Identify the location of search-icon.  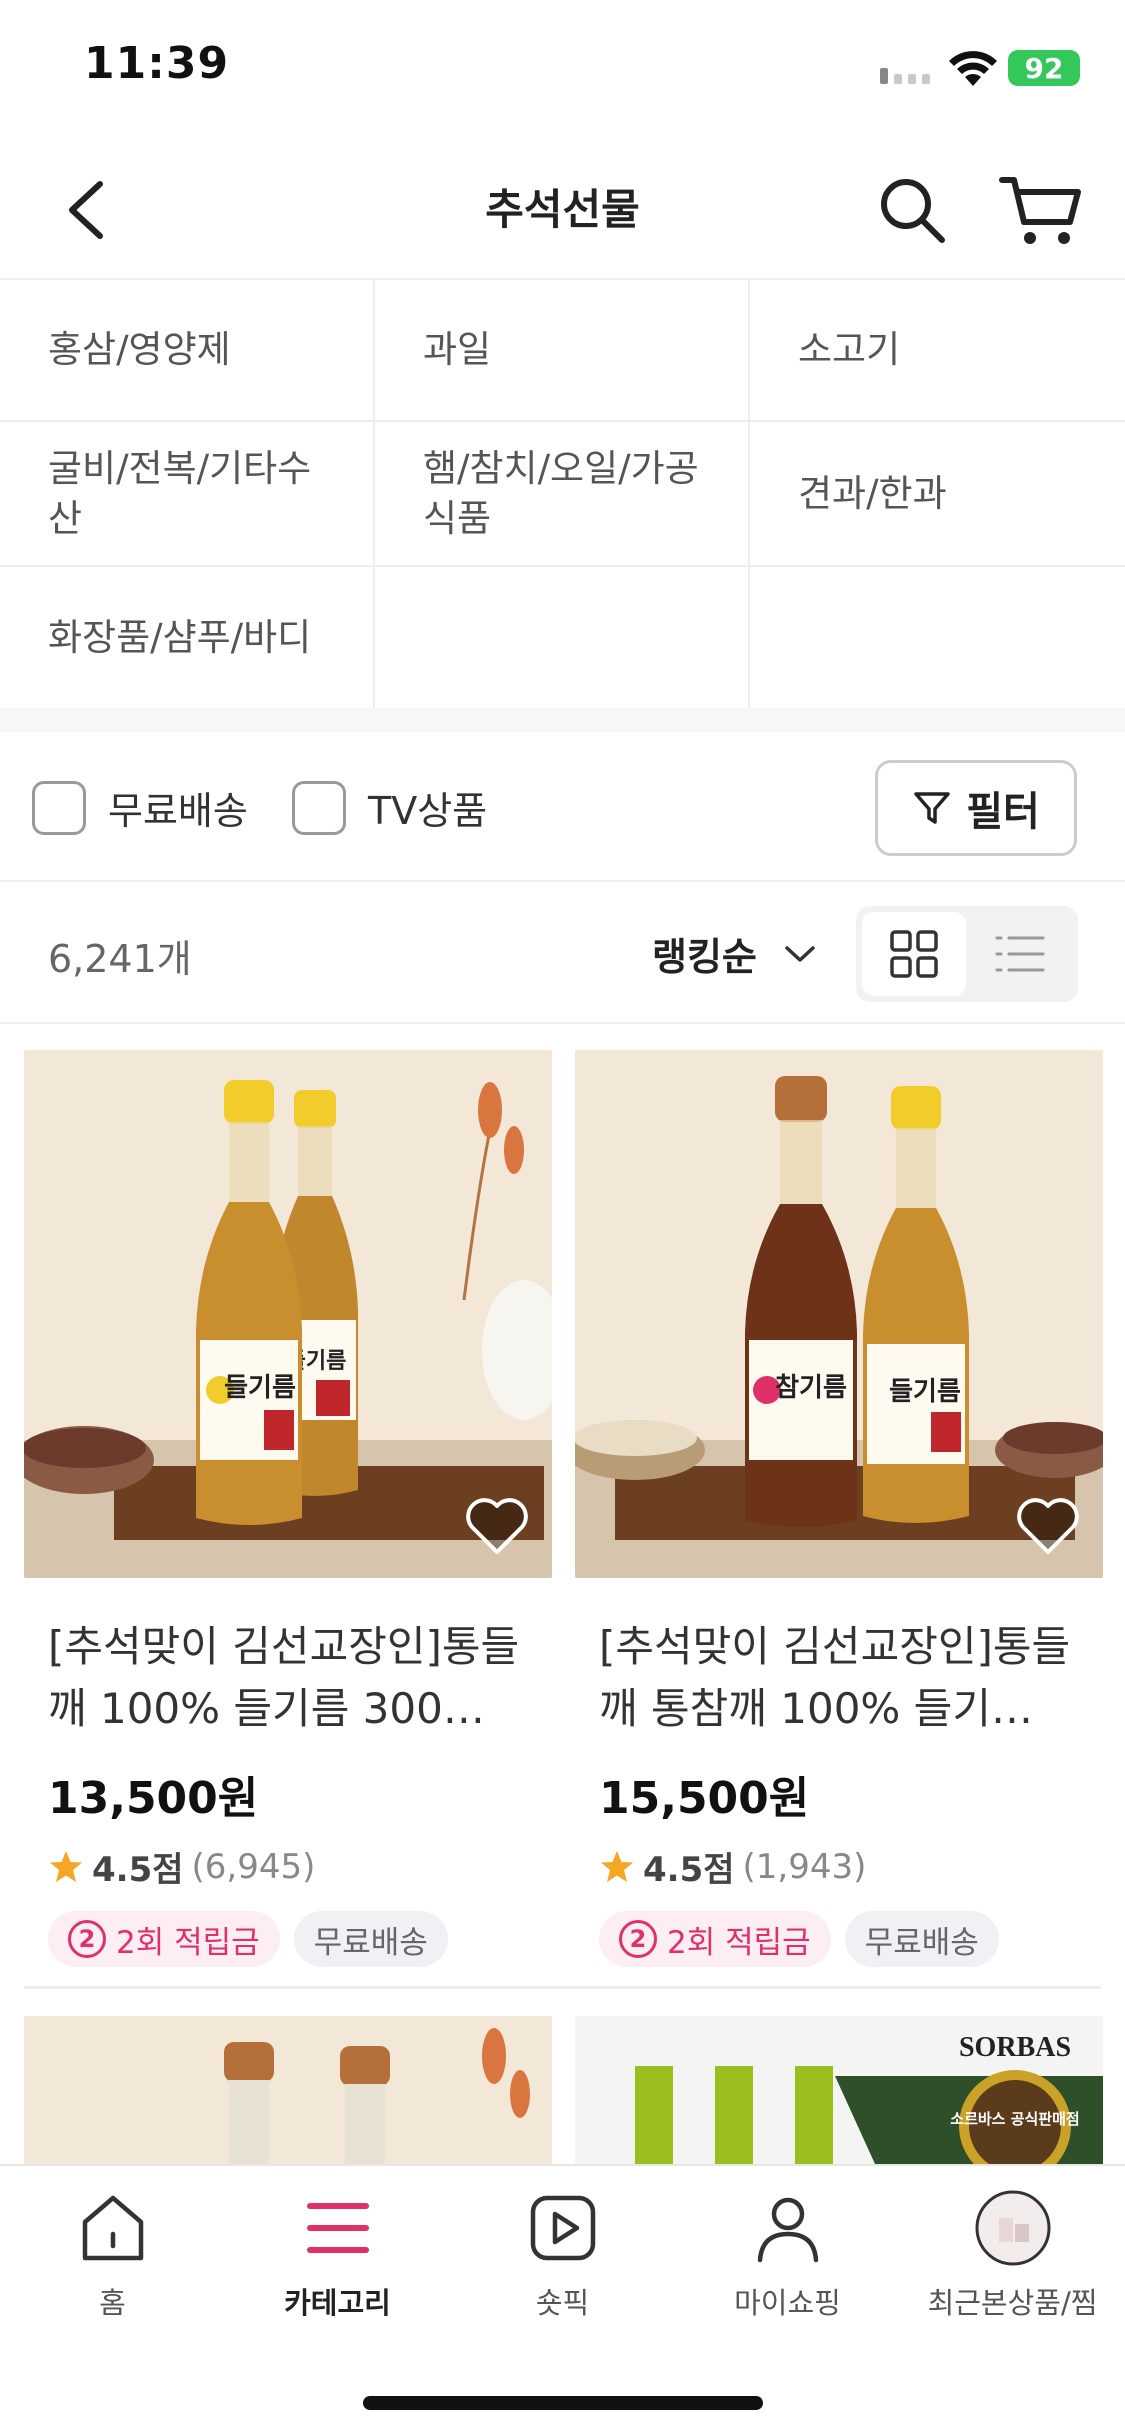
(912, 210).